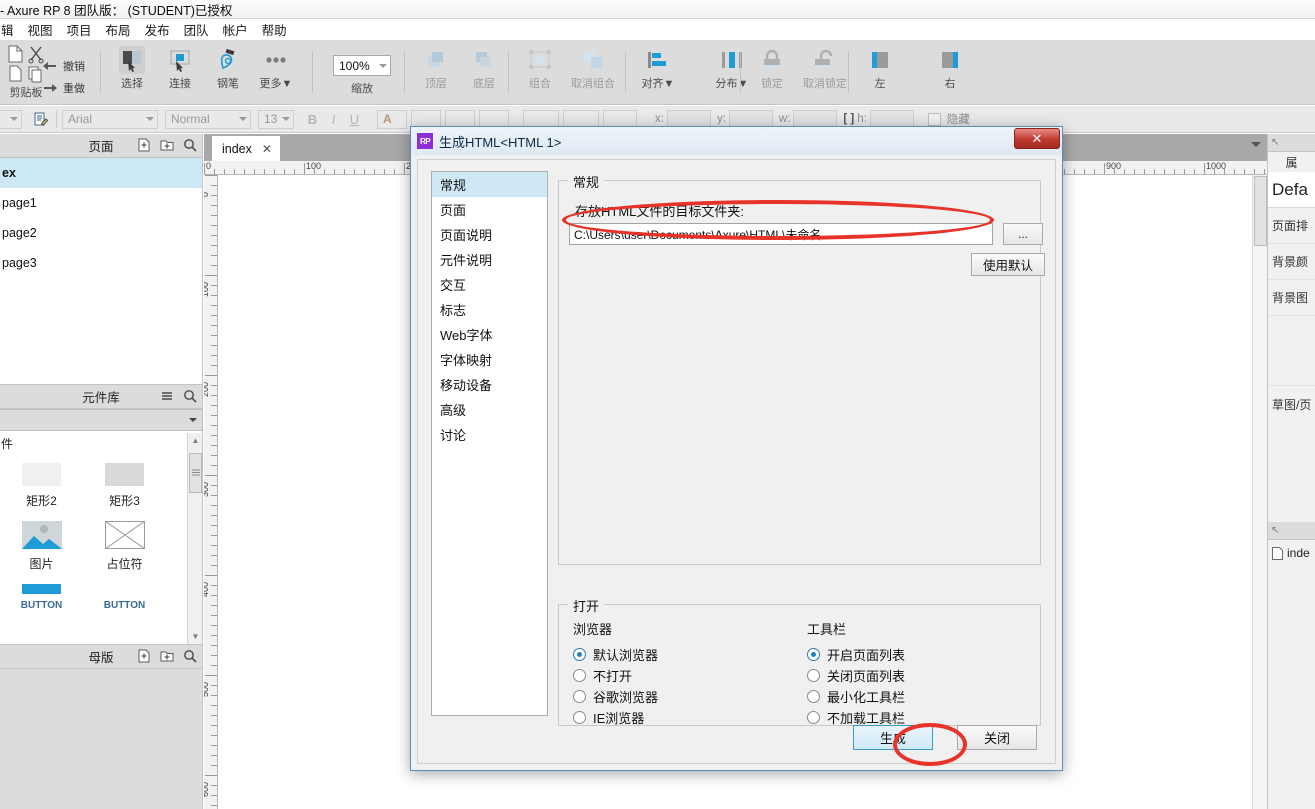 The image size is (1315, 809). What do you see at coordinates (63, 66) in the screenshot?
I see `undo-button: 撤销` at bounding box center [63, 66].